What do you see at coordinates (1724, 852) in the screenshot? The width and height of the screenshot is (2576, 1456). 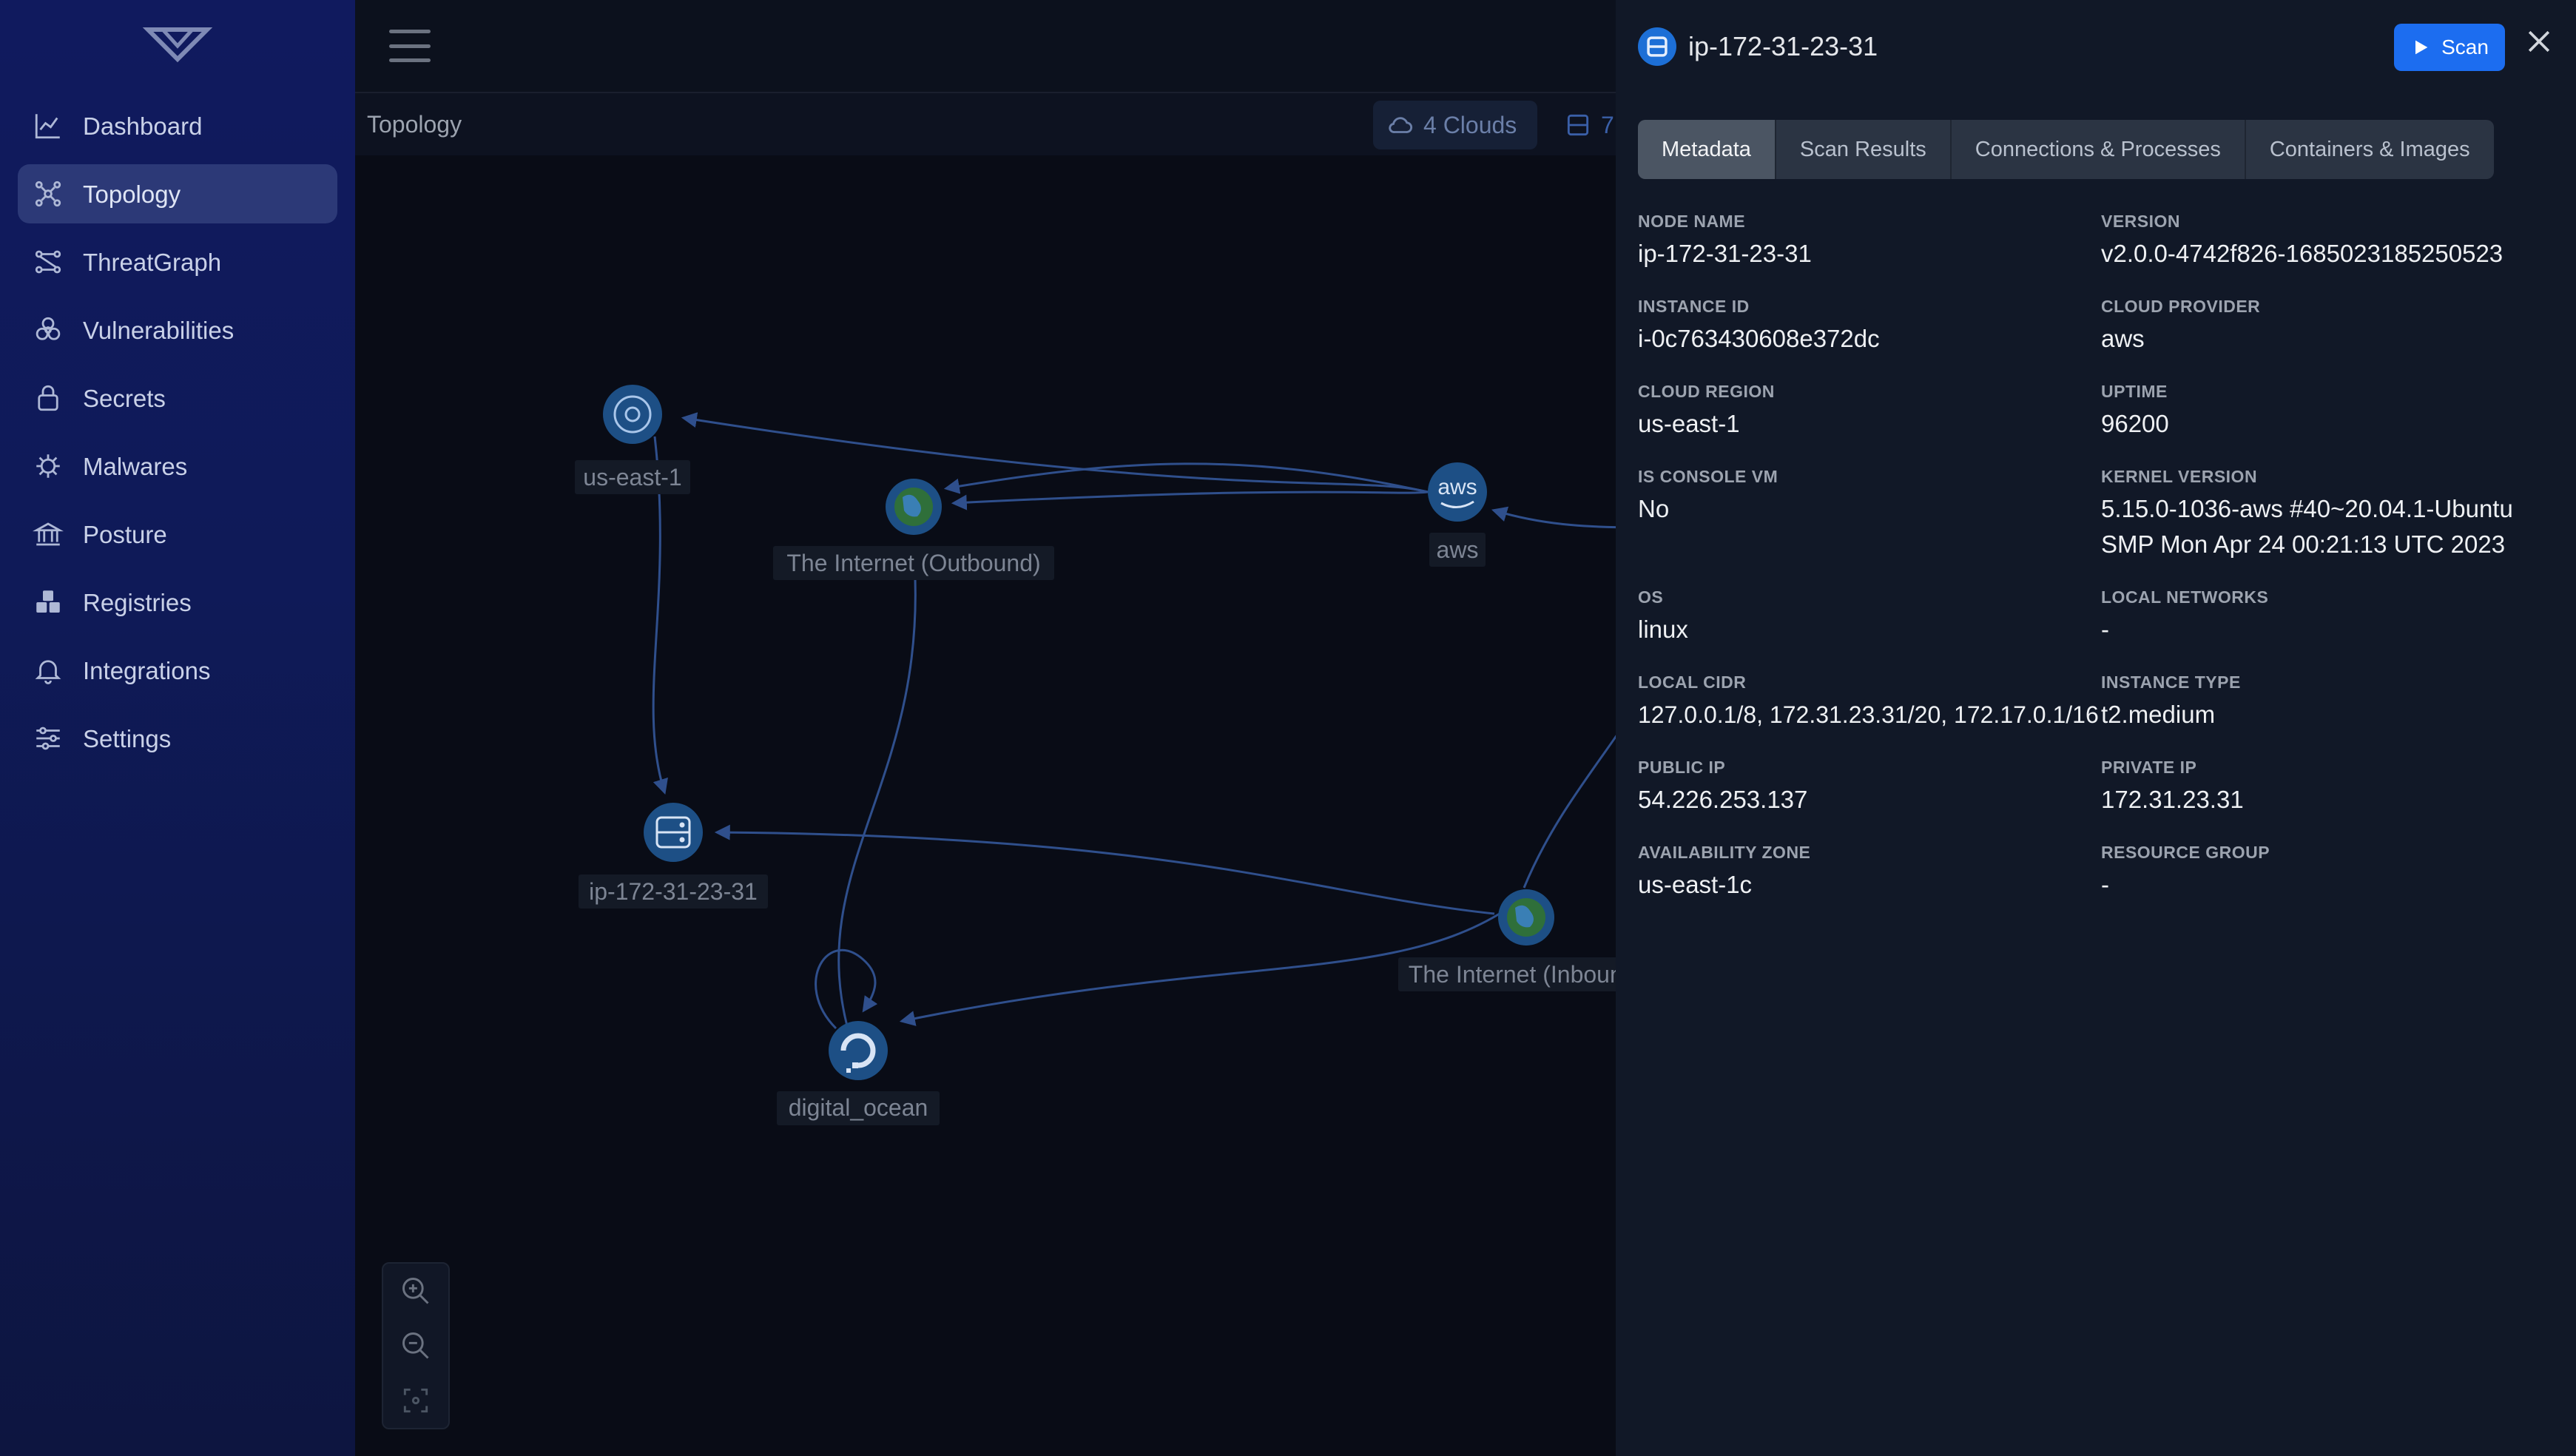 I see `field-label: AVAILABILITY ZONE` at bounding box center [1724, 852].